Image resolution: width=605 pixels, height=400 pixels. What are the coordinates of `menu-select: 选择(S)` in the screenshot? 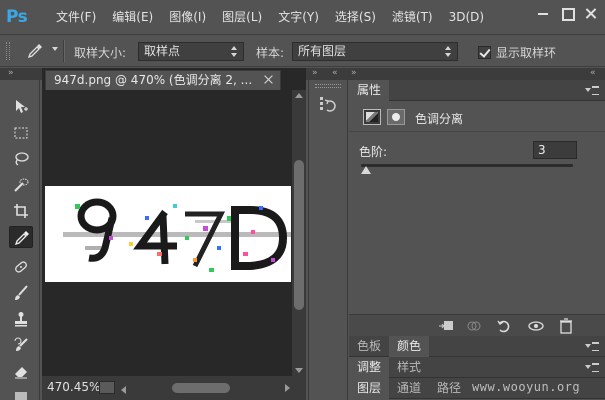 It's located at (355, 17).